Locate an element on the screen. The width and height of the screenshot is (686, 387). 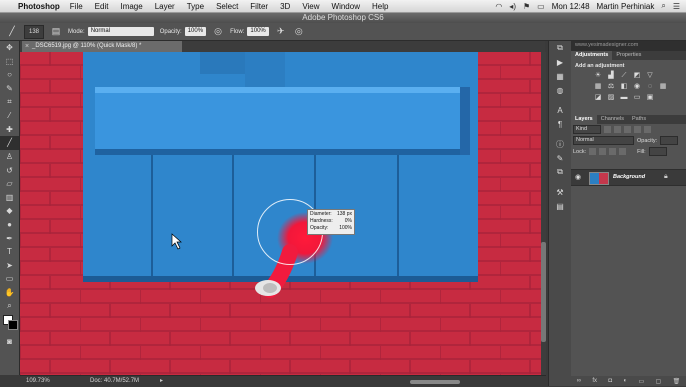
menu-layer: Layer is located at coordinates (165, 6).